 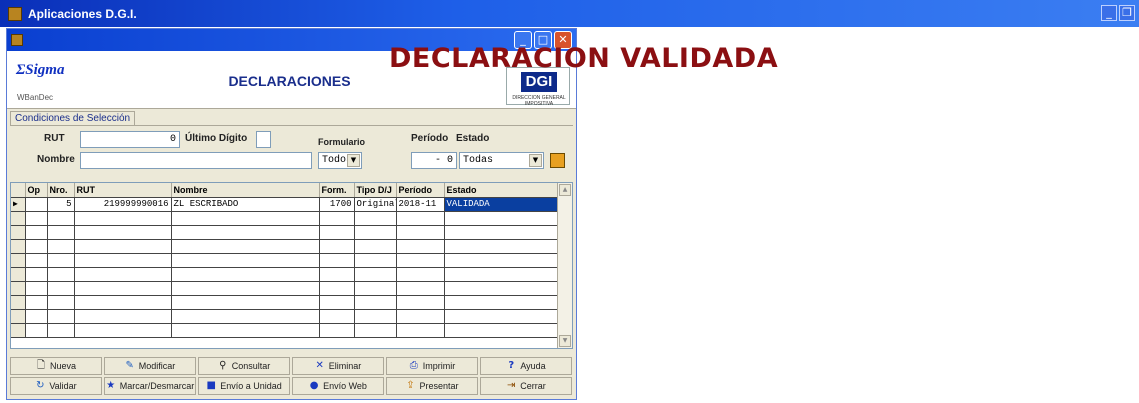 What do you see at coordinates (342, 142) in the screenshot?
I see `formulario-label: Formulario` at bounding box center [342, 142].